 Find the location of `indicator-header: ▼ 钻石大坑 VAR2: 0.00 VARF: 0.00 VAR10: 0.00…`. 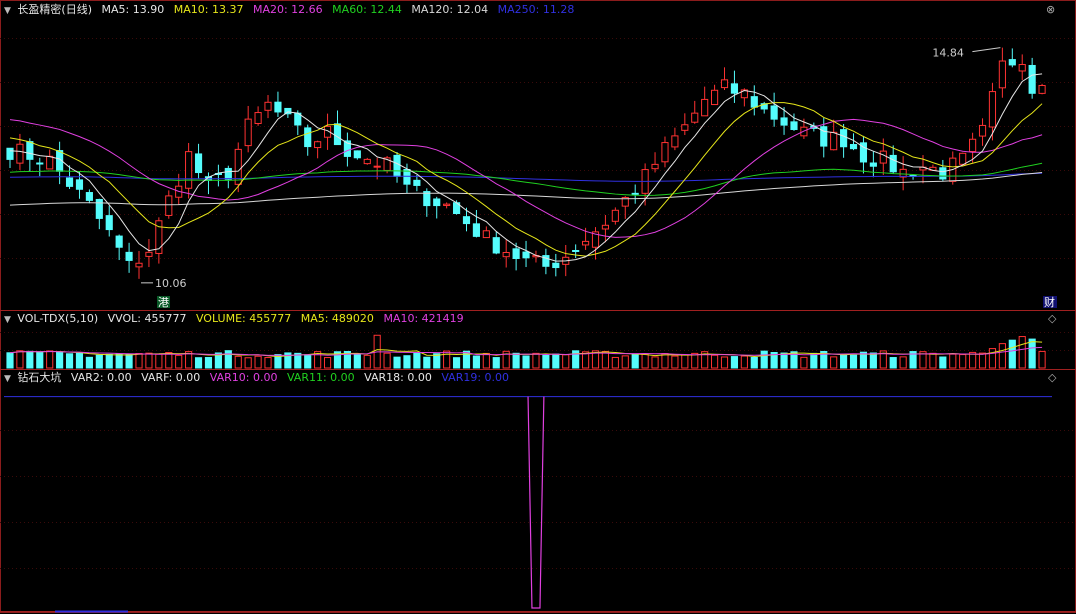

indicator-header: ▼ 钻石大坑 VAR2: 0.00 VARF: 0.00 VAR10: 0.00… is located at coordinates (259, 378).